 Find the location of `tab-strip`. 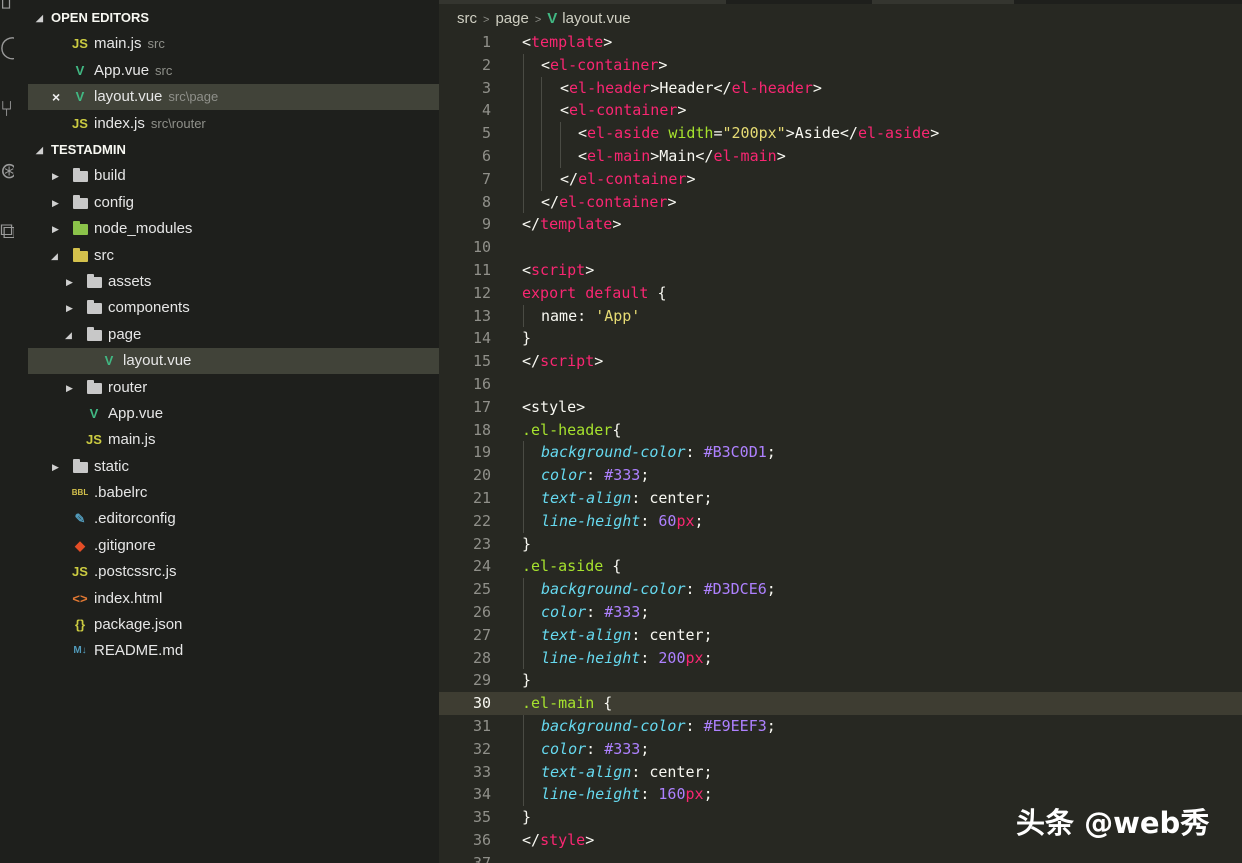

tab-strip is located at coordinates (840, 2).